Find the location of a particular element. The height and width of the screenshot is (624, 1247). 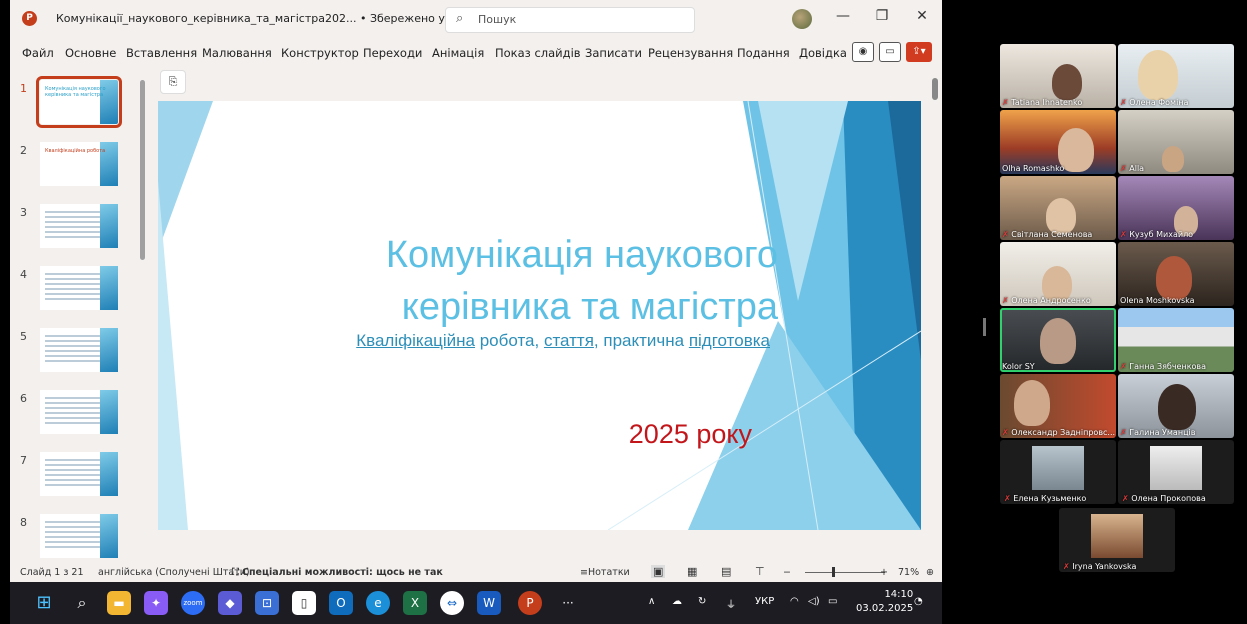

thumbnail-row: 7 is located at coordinates (80, 476).